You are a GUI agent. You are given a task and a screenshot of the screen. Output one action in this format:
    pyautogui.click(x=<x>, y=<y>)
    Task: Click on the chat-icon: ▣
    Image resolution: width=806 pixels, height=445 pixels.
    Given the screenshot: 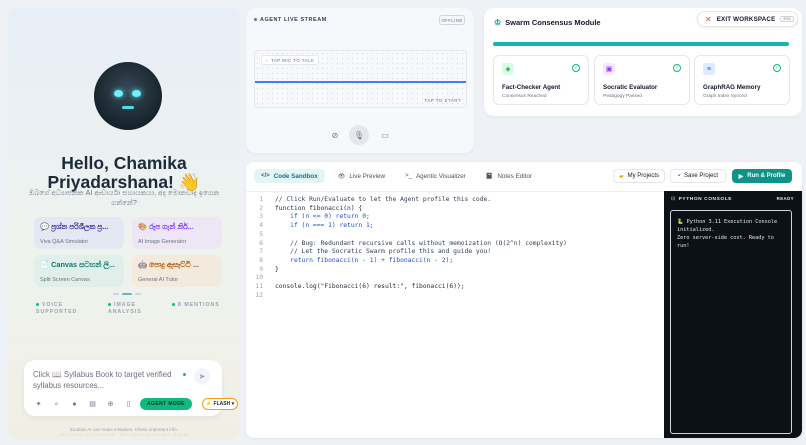 What is the action you would take?
    pyautogui.click(x=609, y=69)
    